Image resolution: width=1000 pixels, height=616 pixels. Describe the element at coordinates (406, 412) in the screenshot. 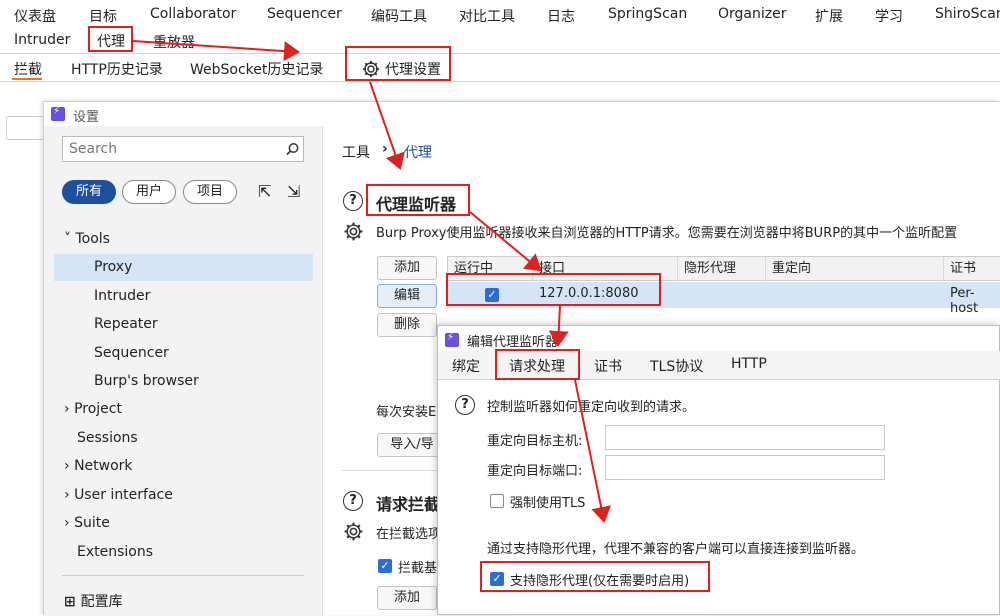

I see `install-text: 每次安装E` at that location.